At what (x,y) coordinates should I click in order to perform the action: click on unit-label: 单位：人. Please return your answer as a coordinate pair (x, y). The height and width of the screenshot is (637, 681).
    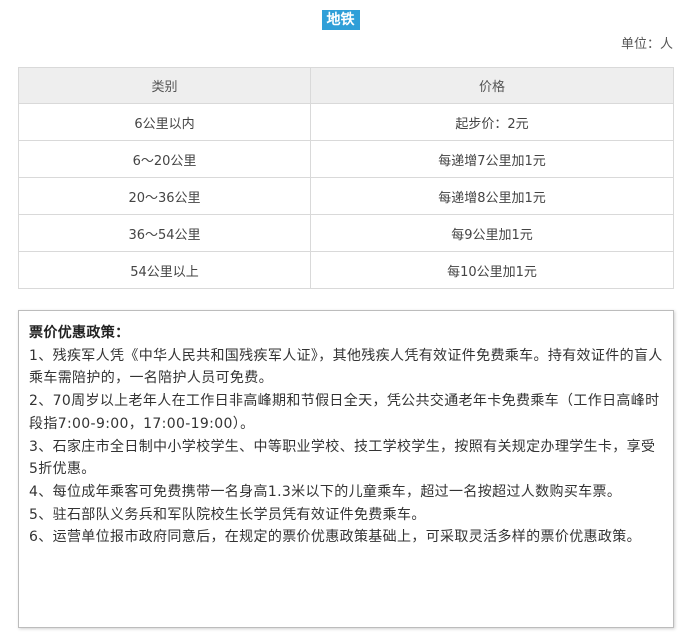
    Looking at the image, I should click on (646, 44).